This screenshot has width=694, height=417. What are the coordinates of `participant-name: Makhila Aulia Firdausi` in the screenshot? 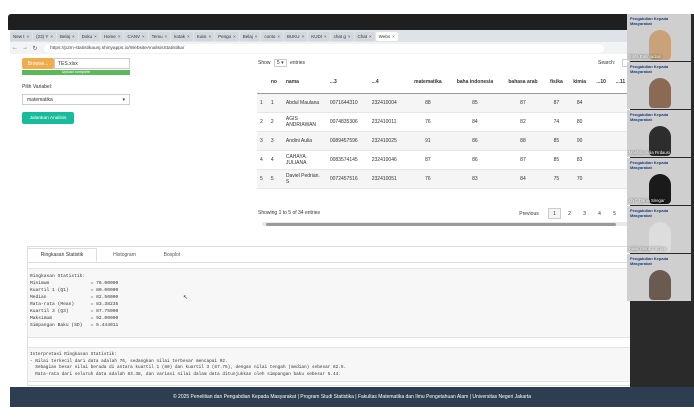 It's located at (649, 152).